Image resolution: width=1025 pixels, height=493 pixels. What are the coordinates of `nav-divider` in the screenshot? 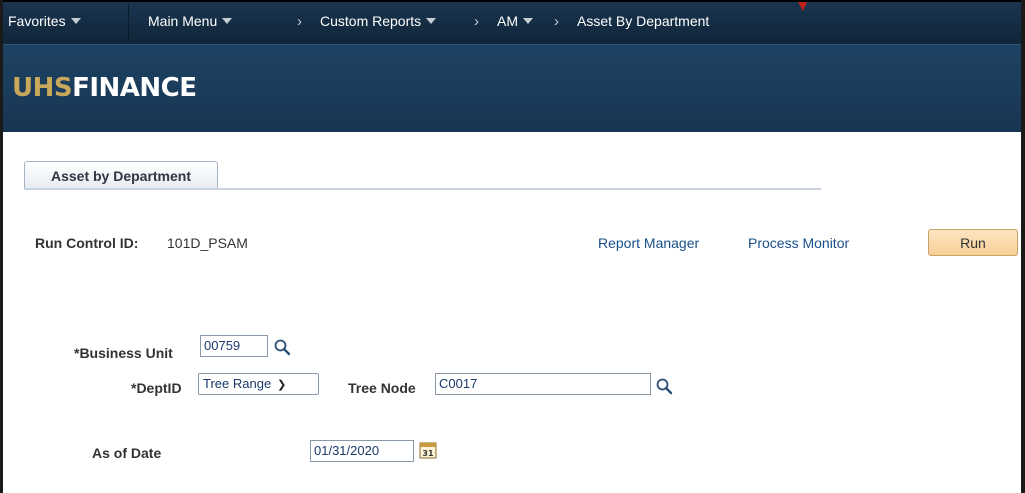 It's located at (128, 22).